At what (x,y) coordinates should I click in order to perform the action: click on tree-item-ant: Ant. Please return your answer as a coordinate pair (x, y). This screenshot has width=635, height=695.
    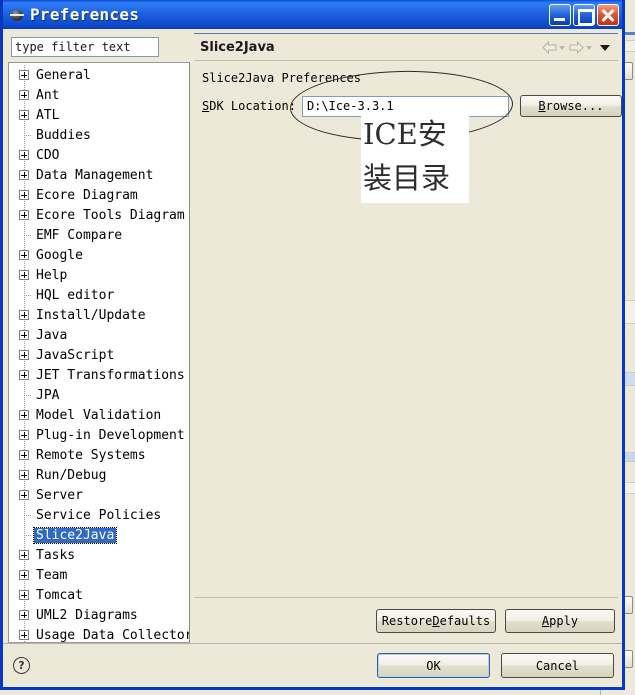
    Looking at the image, I should click on (99, 95).